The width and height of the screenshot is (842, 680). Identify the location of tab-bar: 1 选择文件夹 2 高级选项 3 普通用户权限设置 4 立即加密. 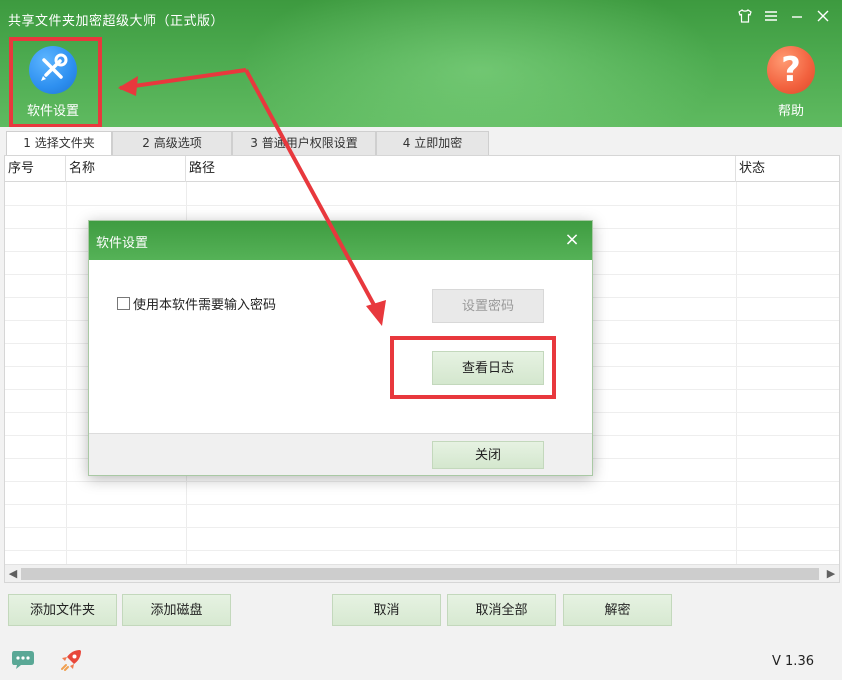
(421, 141).